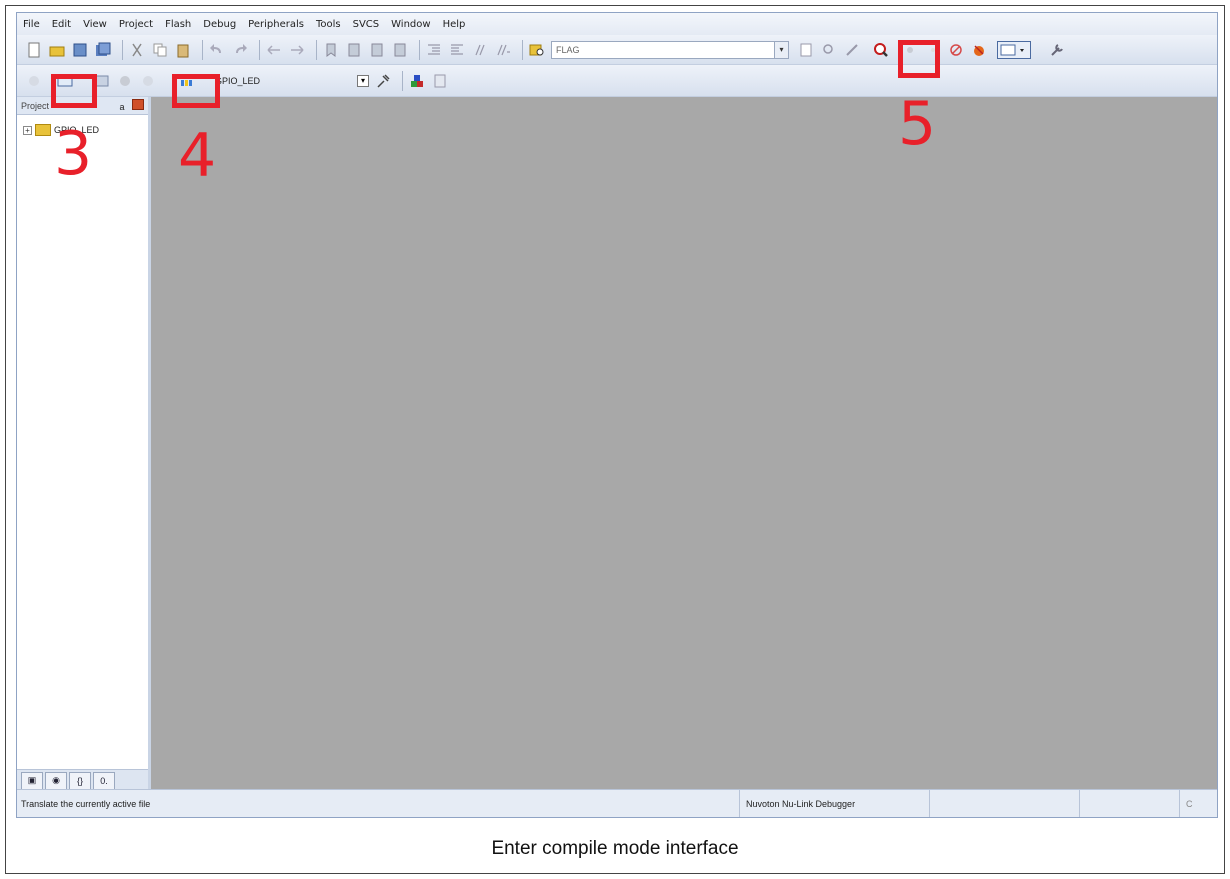 The image size is (1230, 879). Describe the element at coordinates (417, 81) in the screenshot. I see `manage-components-icon` at that location.